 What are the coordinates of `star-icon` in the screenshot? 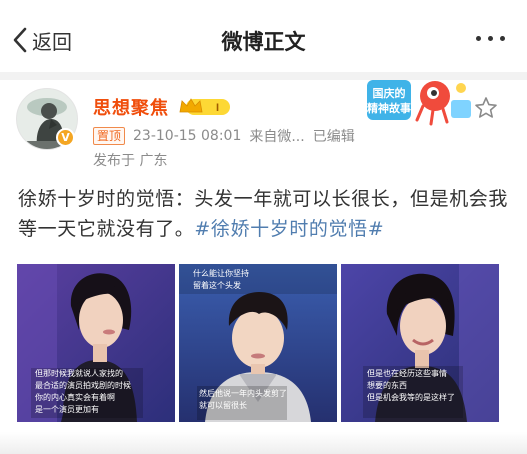 It's located at (486, 108).